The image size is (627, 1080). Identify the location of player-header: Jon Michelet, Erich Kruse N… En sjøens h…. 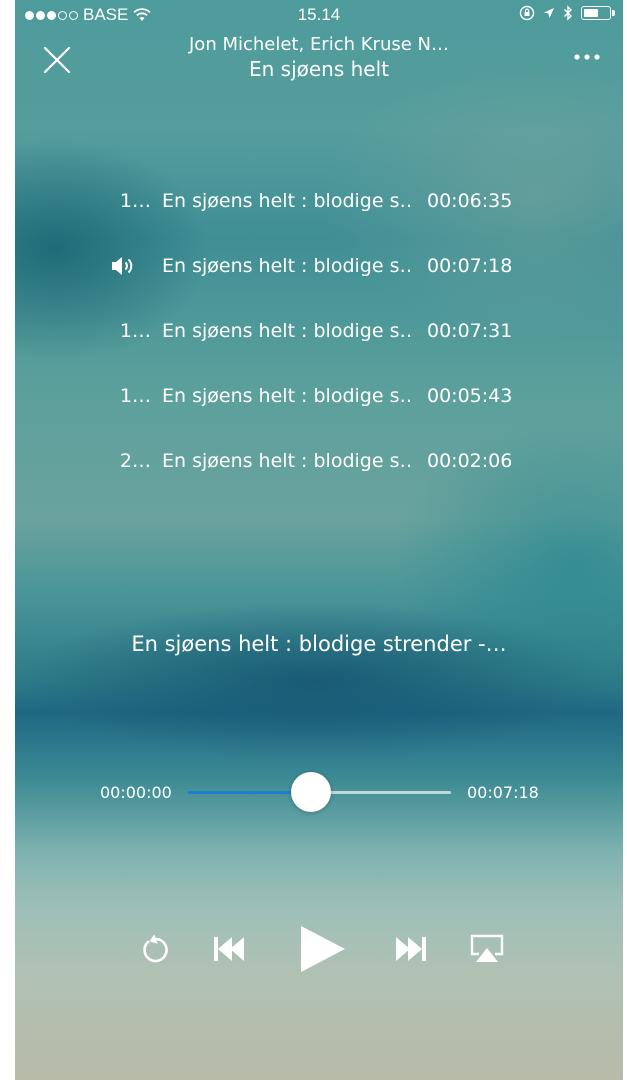
(319, 60).